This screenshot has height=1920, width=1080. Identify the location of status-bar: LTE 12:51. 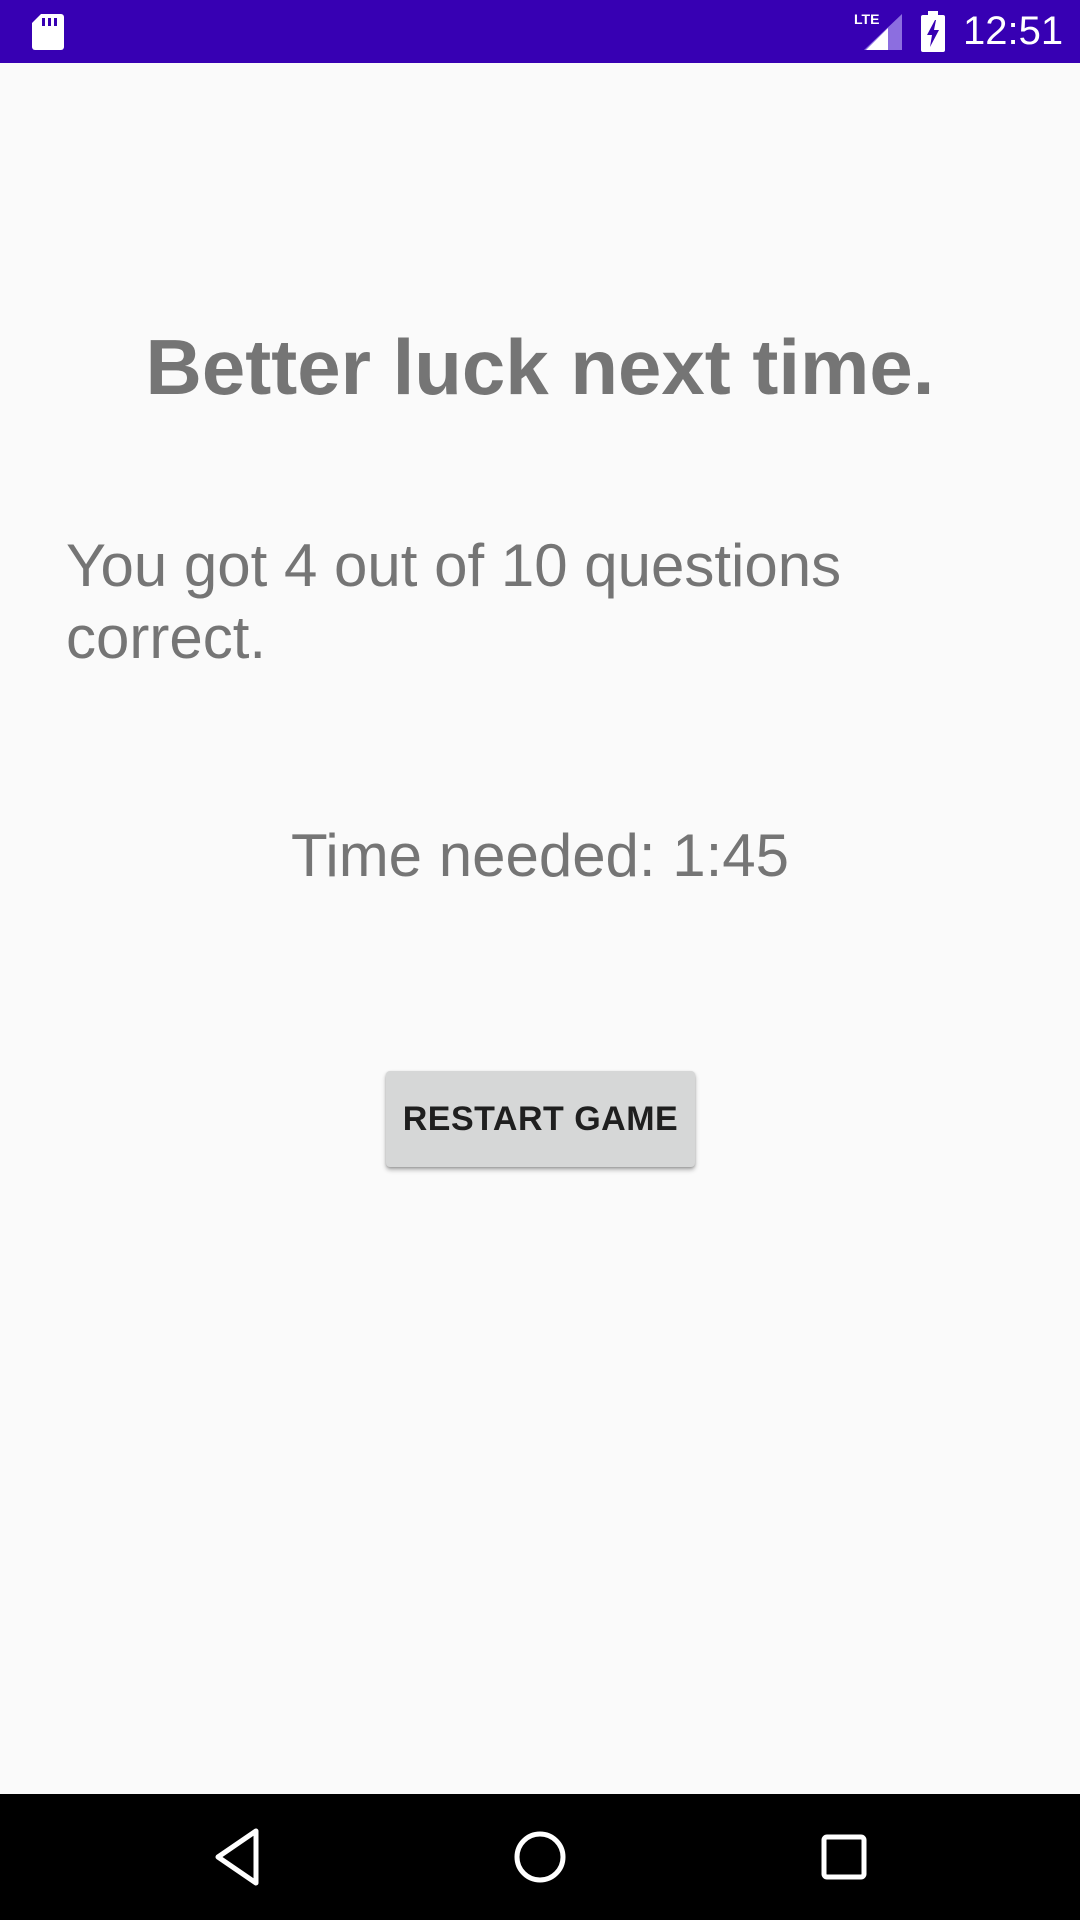
(540, 31).